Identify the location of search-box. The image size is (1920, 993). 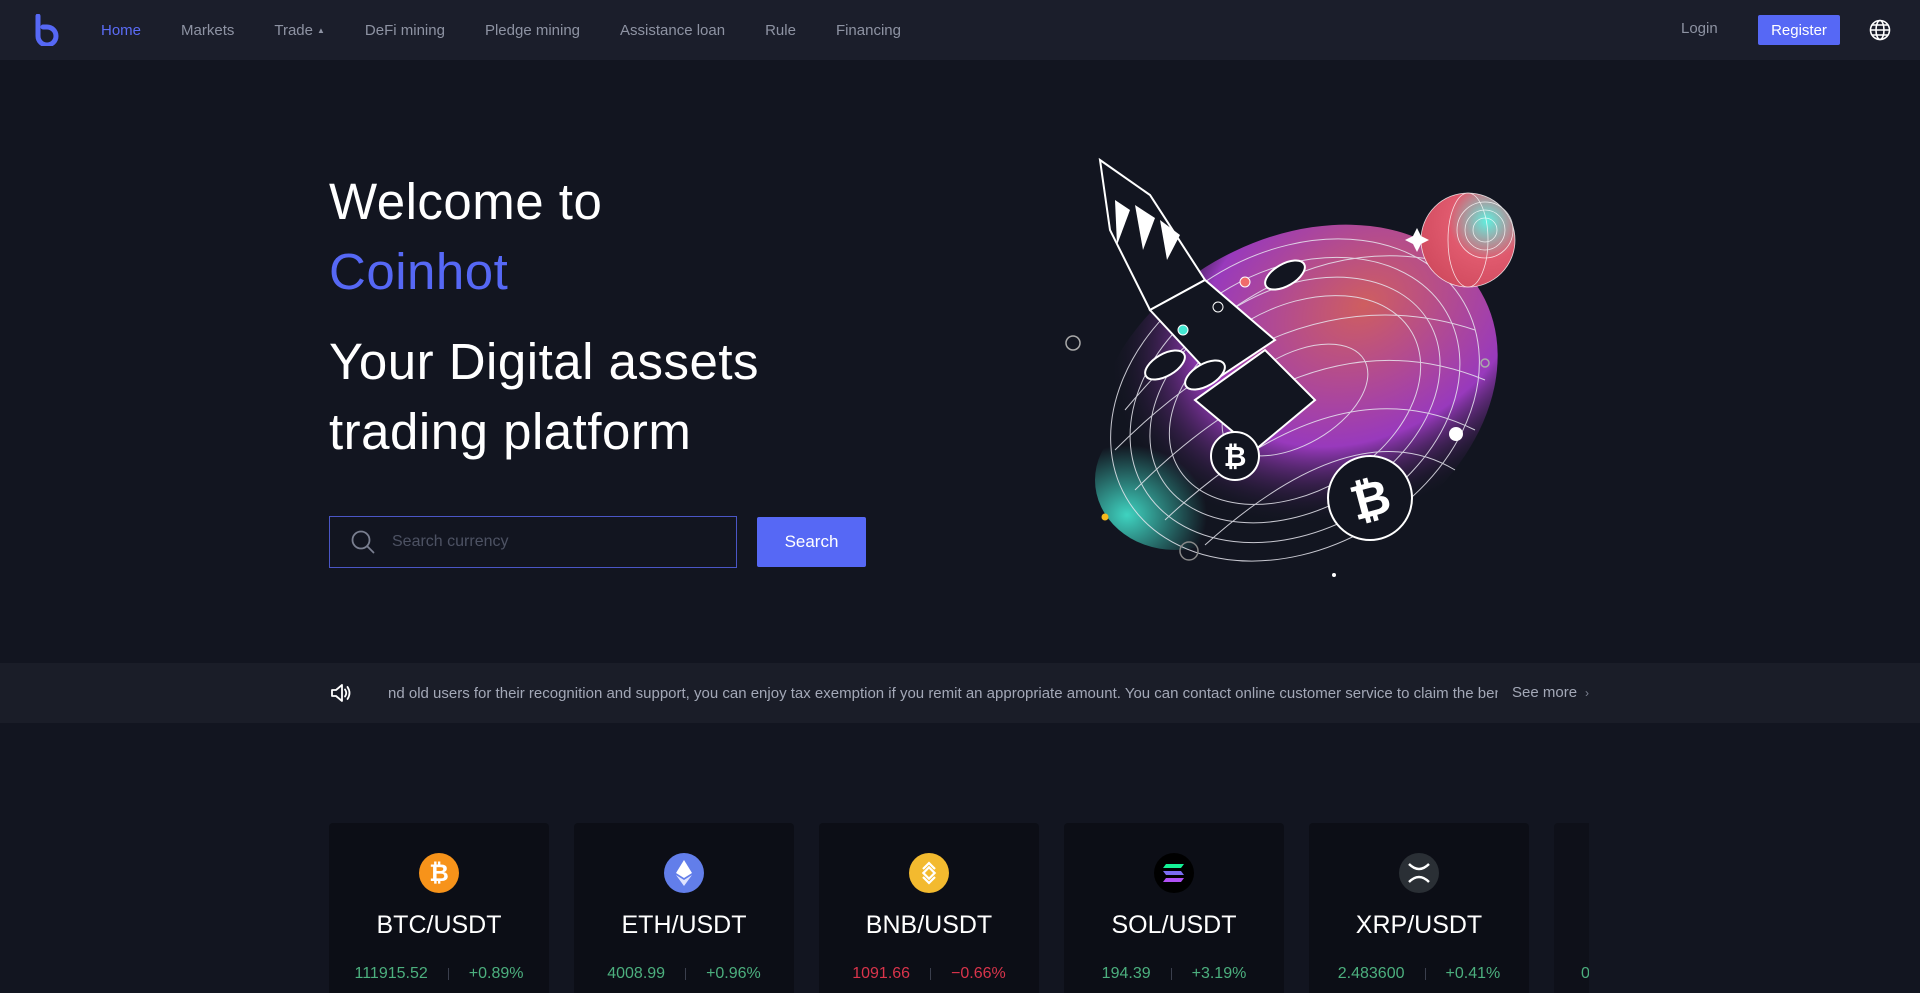
(533, 542).